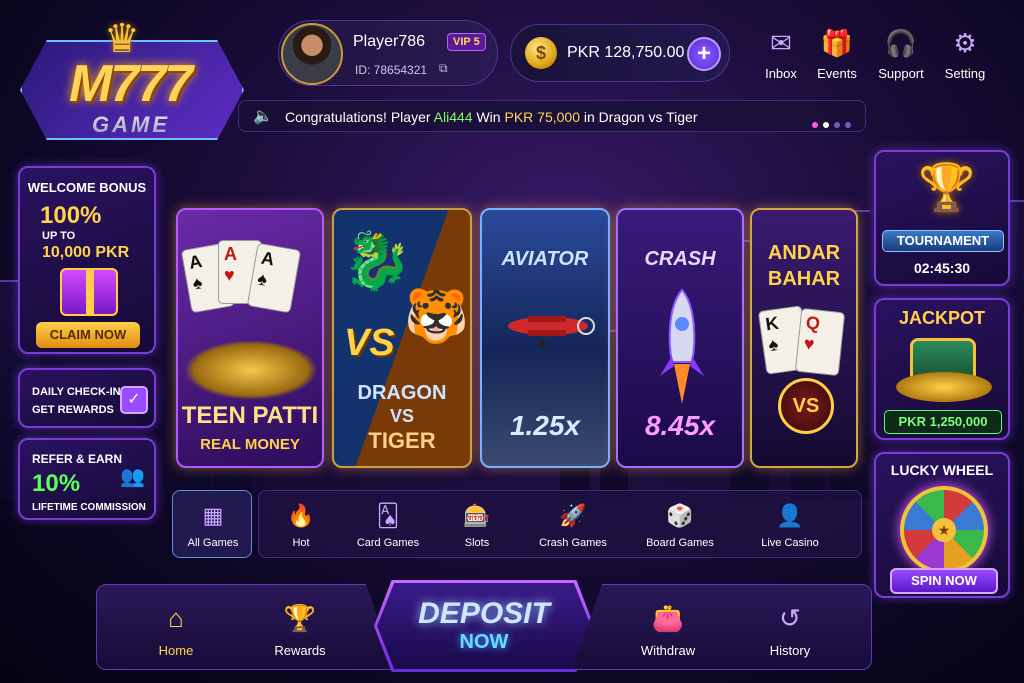  Describe the element at coordinates (134, 400) in the screenshot. I see `calendar-check-icon: ✓` at that location.